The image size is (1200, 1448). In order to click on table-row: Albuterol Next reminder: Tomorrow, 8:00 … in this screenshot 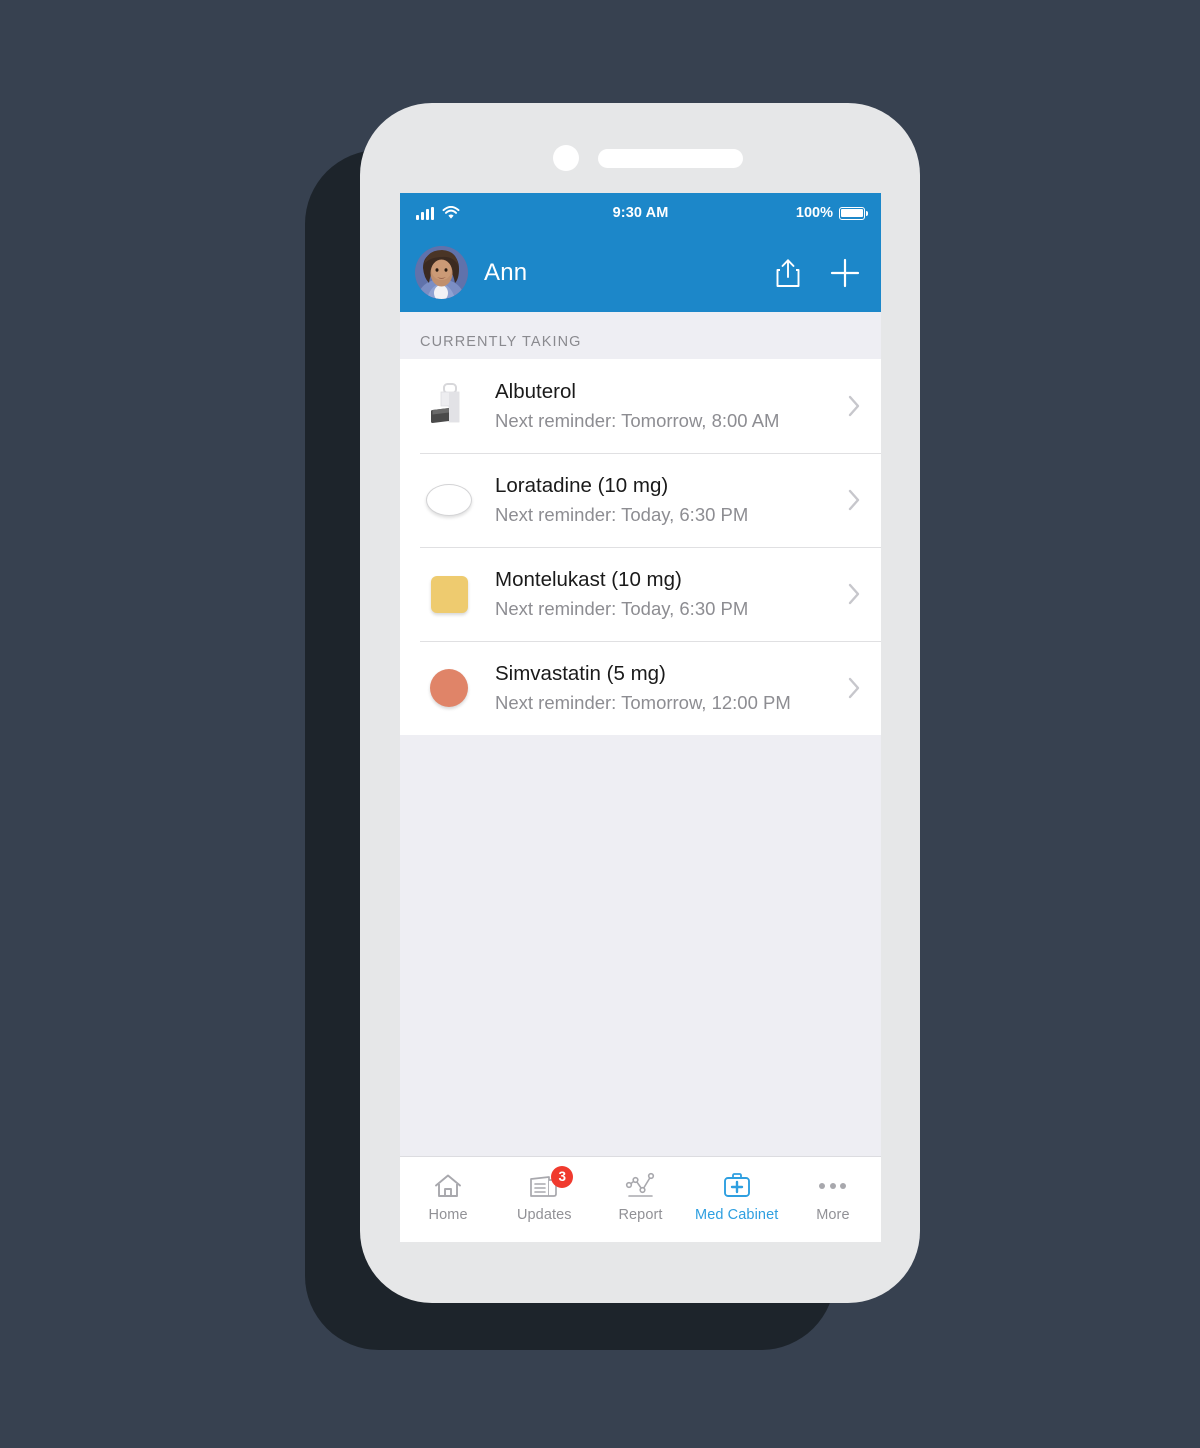, I will do `click(640, 406)`.